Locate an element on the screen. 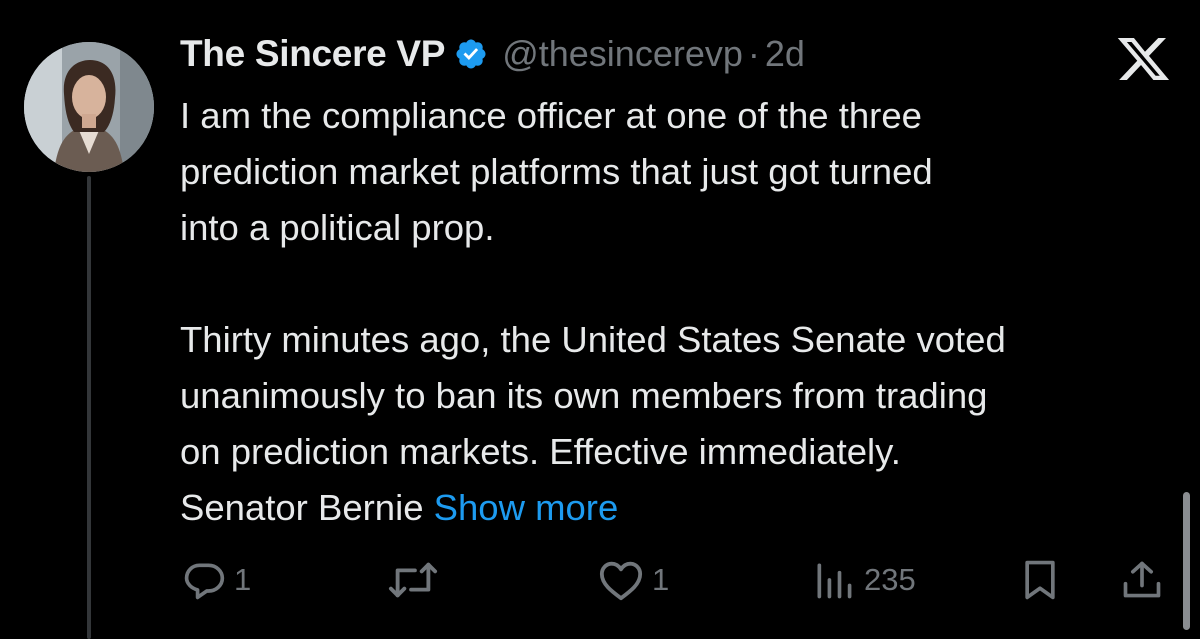 The width and height of the screenshot is (1200, 639). post-text-last-line: Senator Bernie Show more is located at coordinates (680, 508).